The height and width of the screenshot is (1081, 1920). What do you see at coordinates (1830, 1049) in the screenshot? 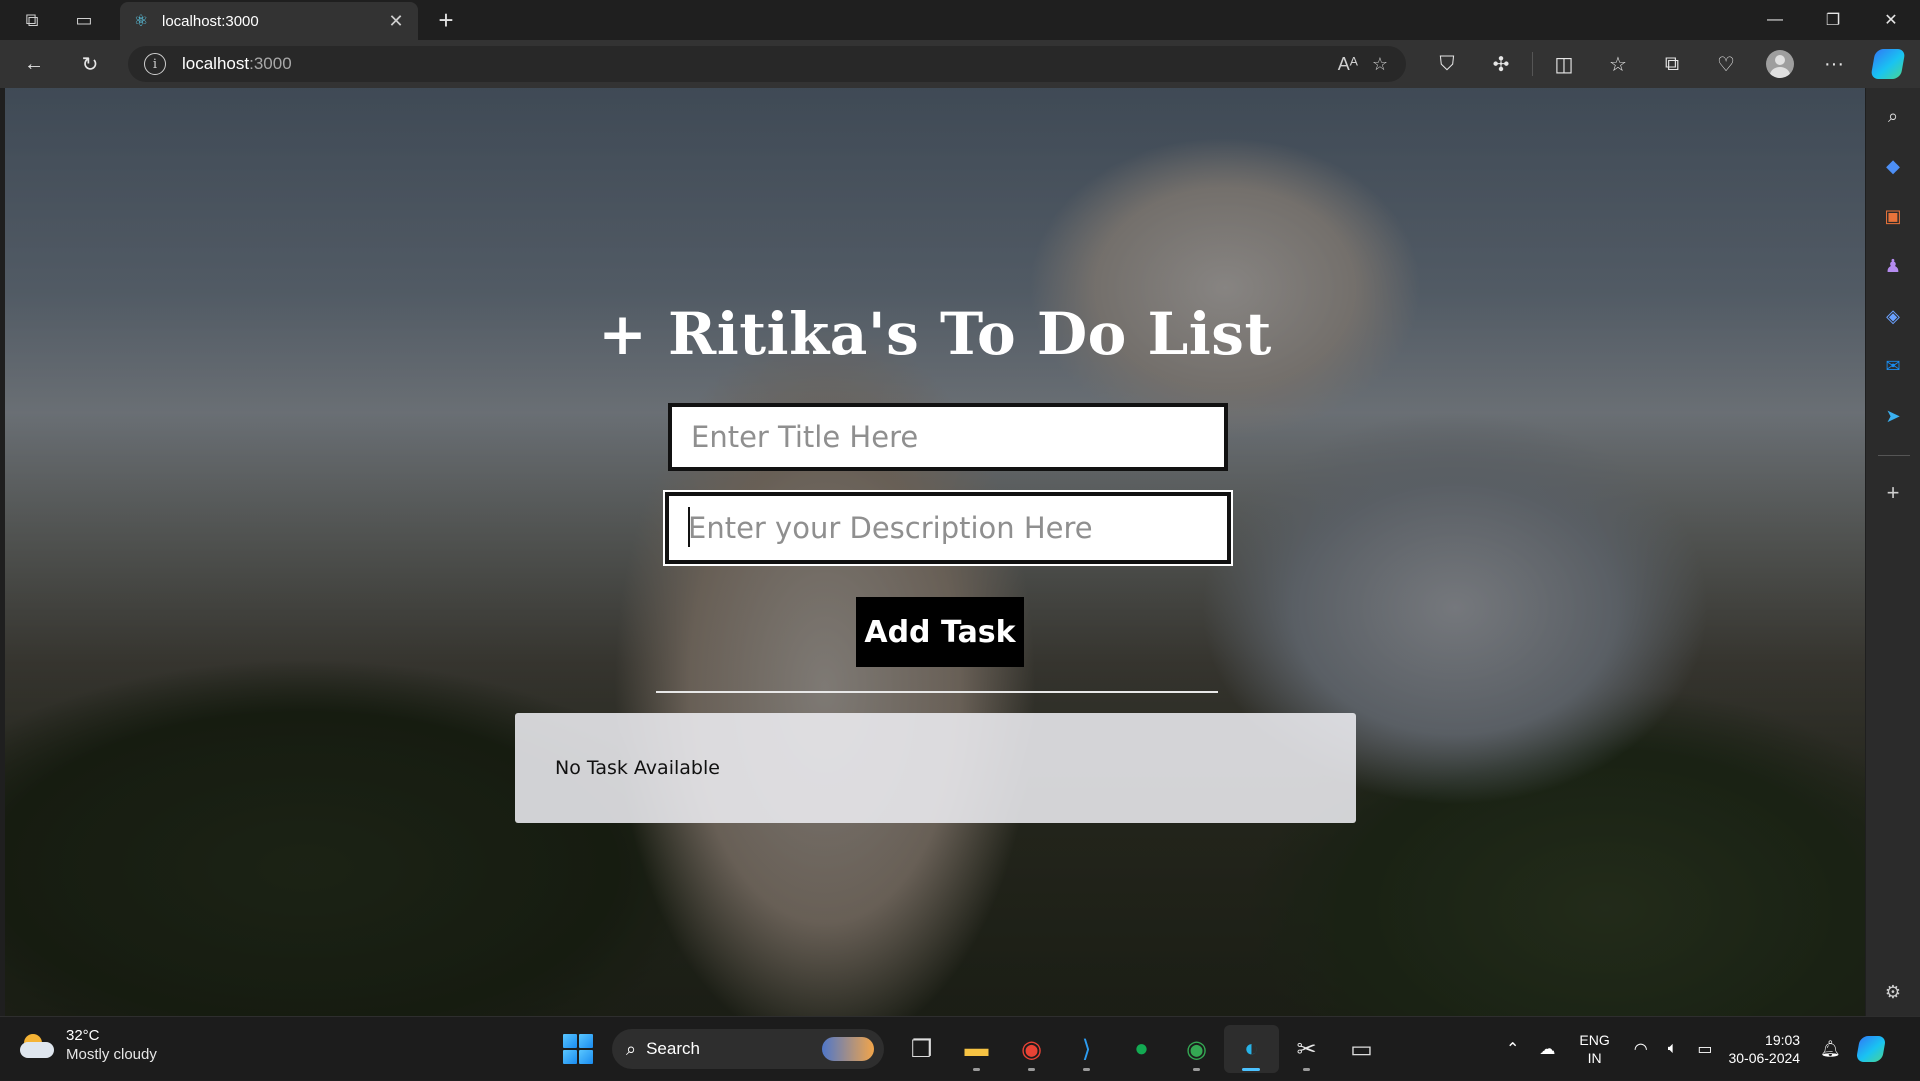
I see `notification-bell-icon: 🔔︎` at bounding box center [1830, 1049].